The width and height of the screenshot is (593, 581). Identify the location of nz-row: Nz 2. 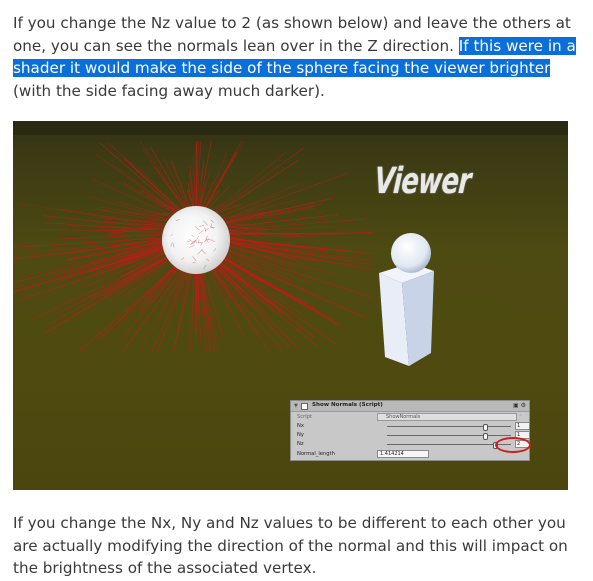
(413, 444).